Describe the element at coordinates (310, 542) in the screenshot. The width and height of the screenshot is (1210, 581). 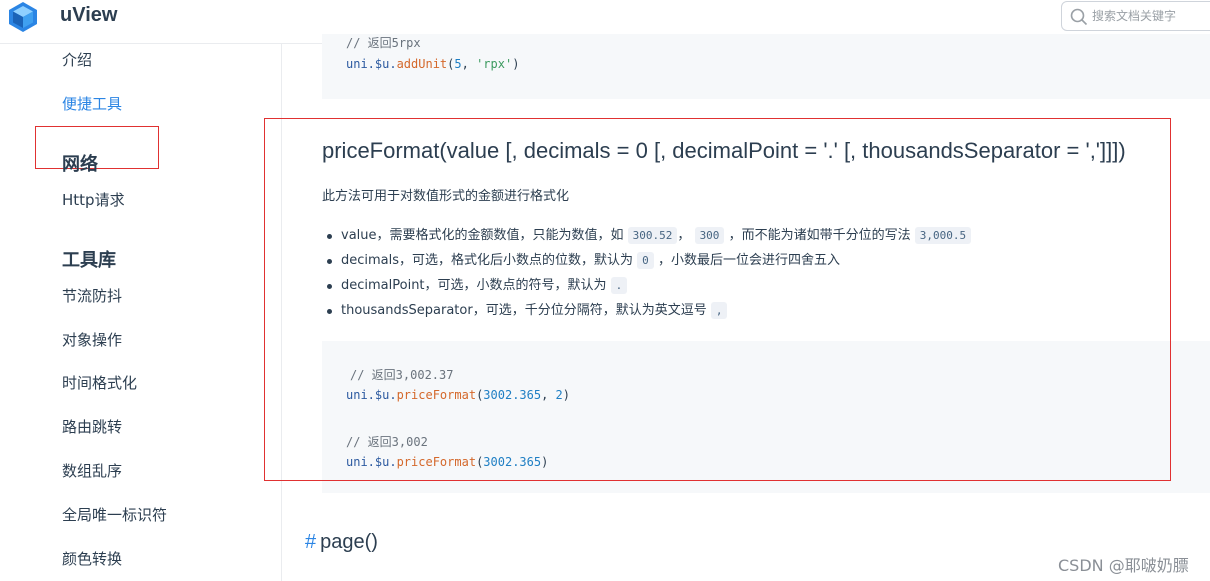
I see `heading-anchor-link: #` at that location.